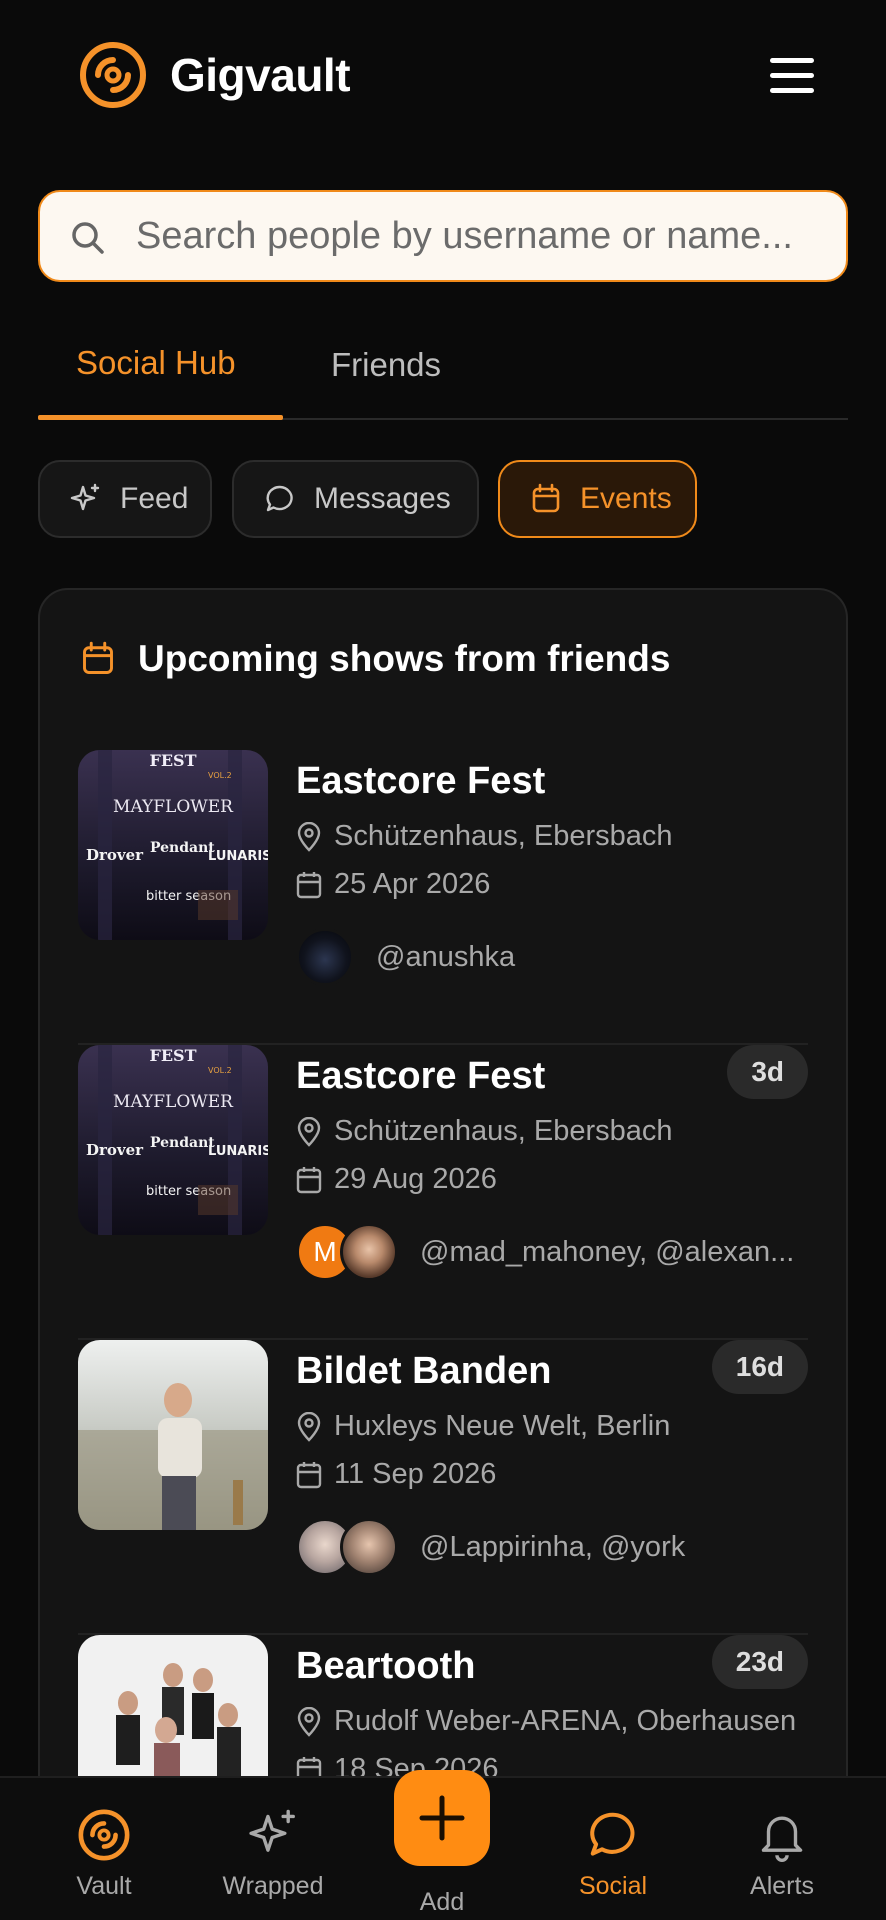 This screenshot has height=1920, width=886. I want to click on event-photo-image, so click(173, 1435).